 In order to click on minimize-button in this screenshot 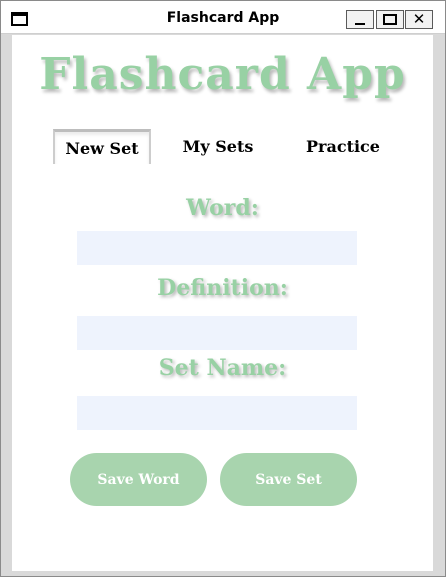, I will do `click(360, 19)`.